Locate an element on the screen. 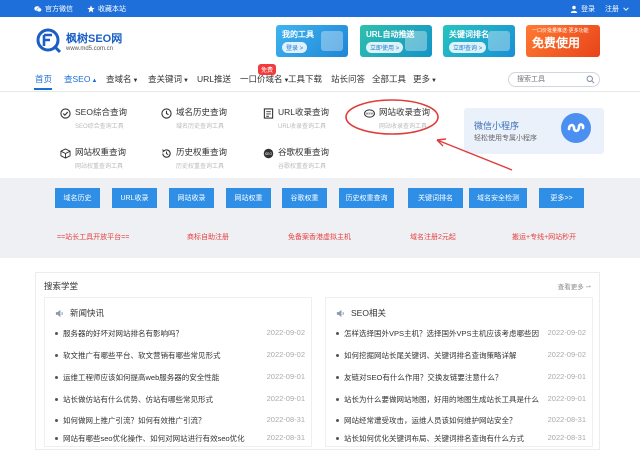 Image resolution: width=640 pixels, height=450 pixels. register-link: 注册 is located at coordinates (617, 9).